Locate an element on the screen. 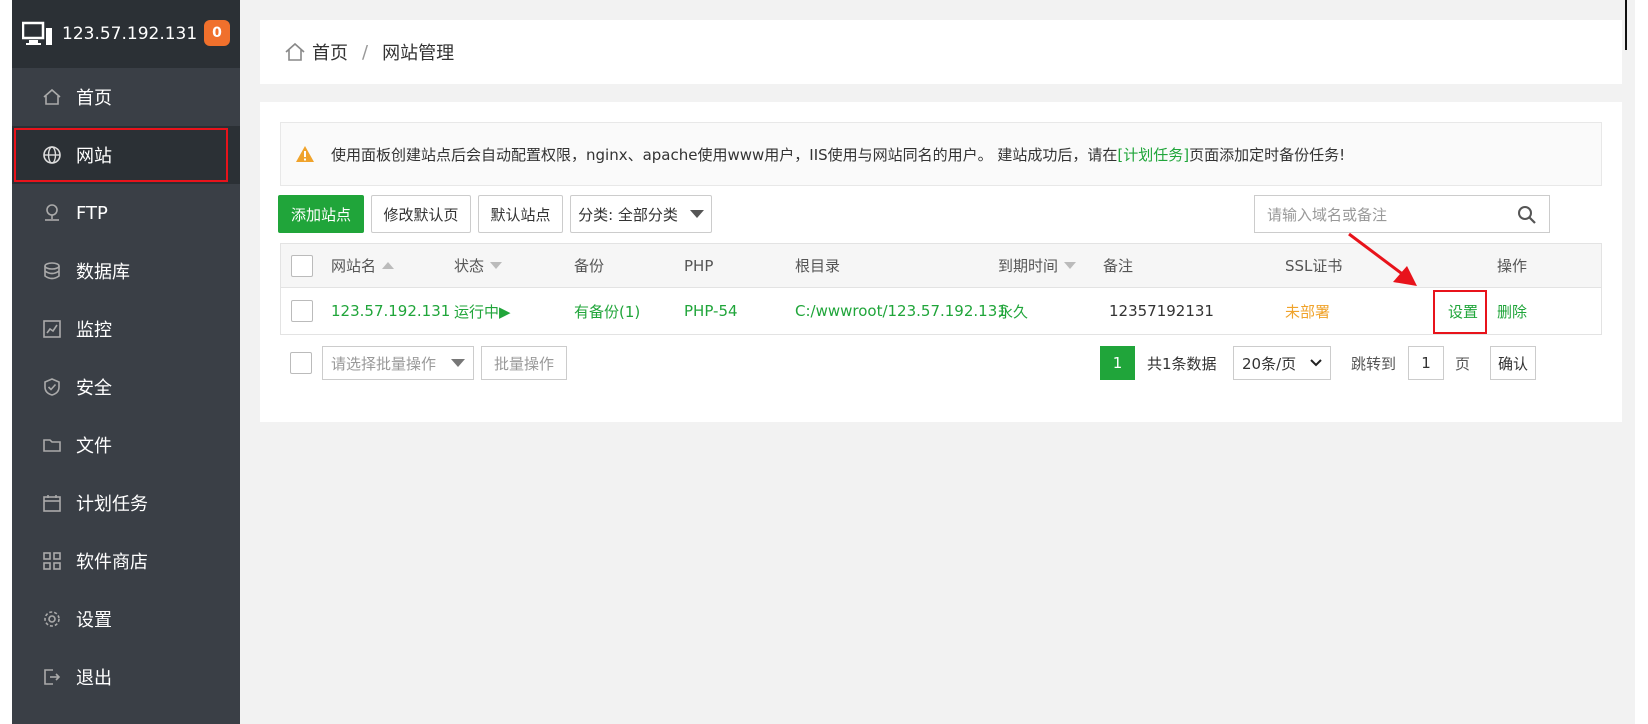 Image resolution: width=1648 pixels, height=724 pixels. header-root: 根目录 is located at coordinates (818, 266).